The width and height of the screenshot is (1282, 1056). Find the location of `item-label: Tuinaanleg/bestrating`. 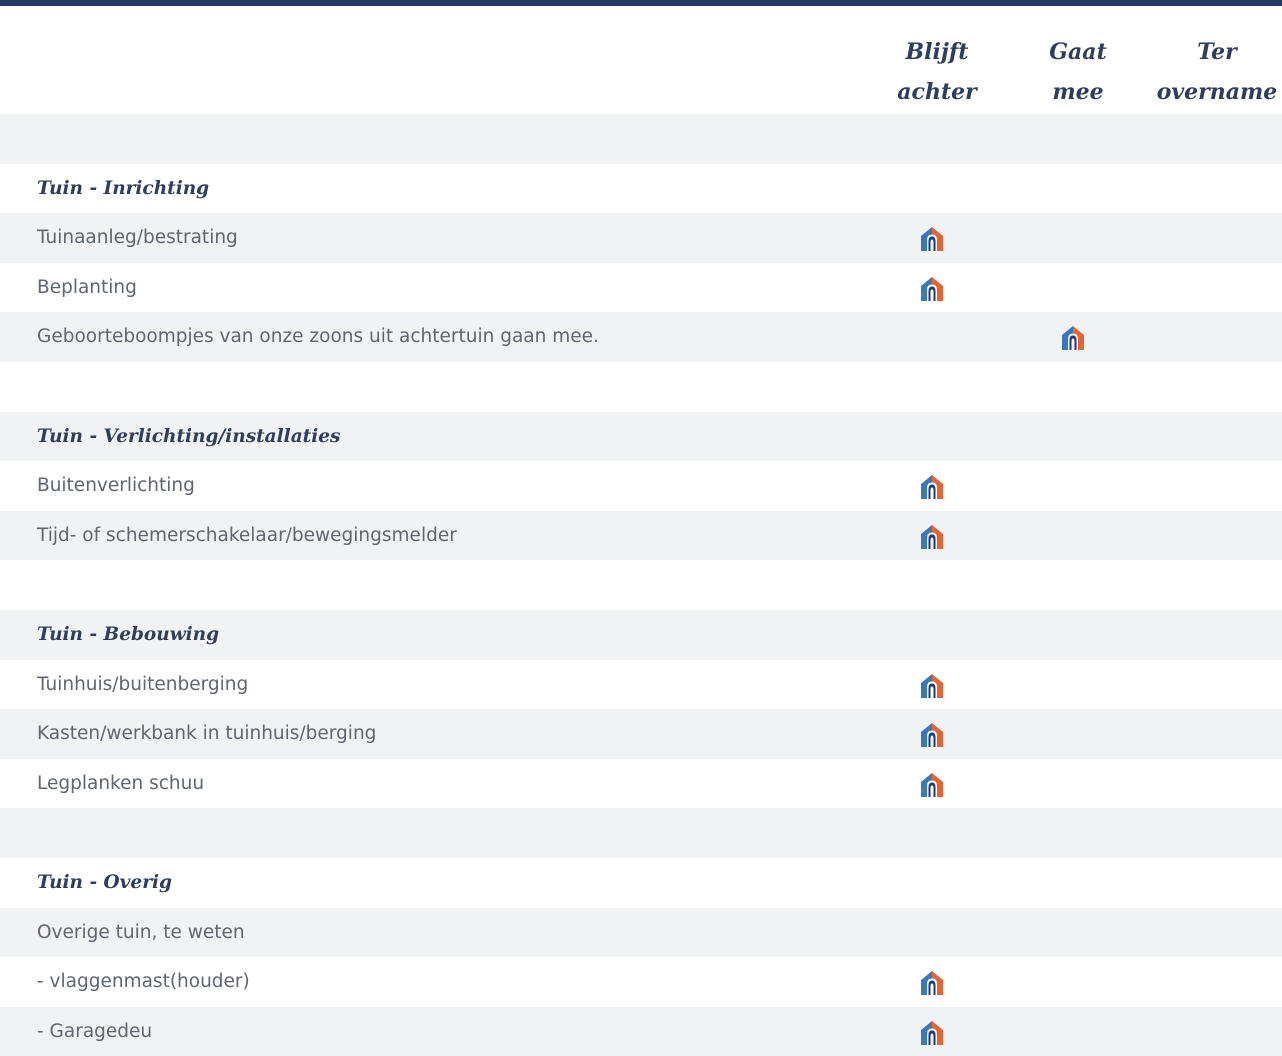

item-label: Tuinaanleg/bestrating is located at coordinates (137, 238).